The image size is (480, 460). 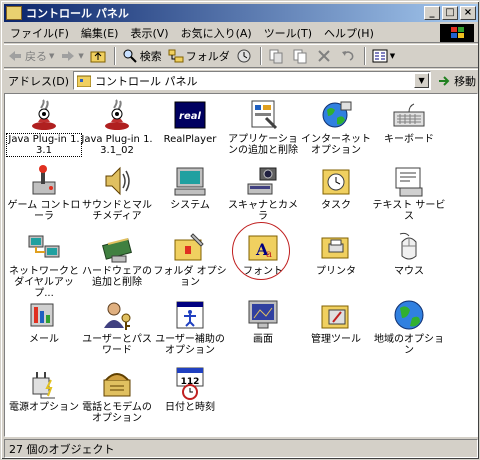 I want to click on control-panel-item-accessibility: ユーザー補助のオプション, so click(x=190, y=327).